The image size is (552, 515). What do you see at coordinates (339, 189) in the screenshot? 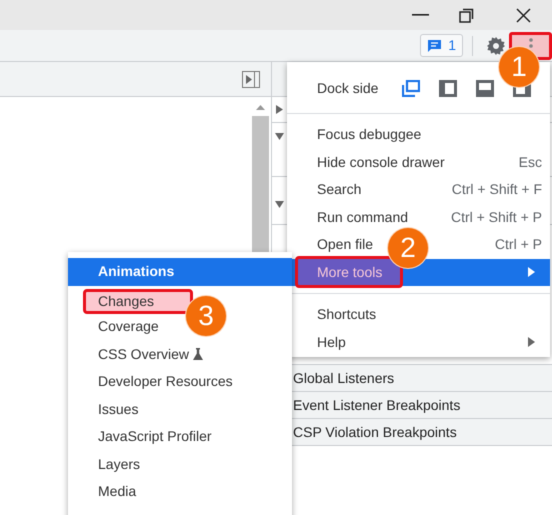
I see `menu-item: Search` at bounding box center [339, 189].